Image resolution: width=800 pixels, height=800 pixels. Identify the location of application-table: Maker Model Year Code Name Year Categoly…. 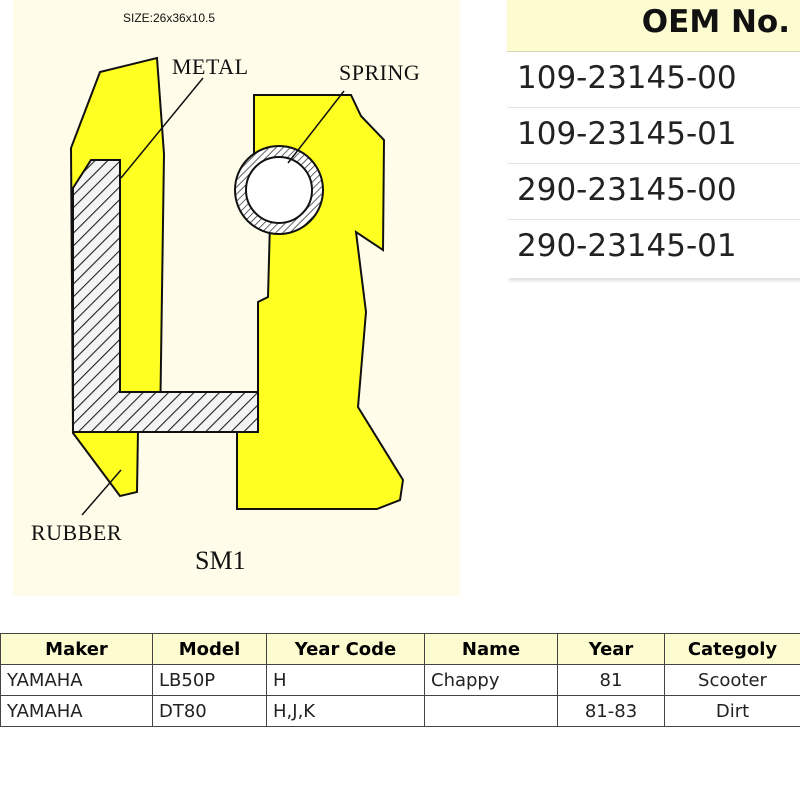
(400, 680).